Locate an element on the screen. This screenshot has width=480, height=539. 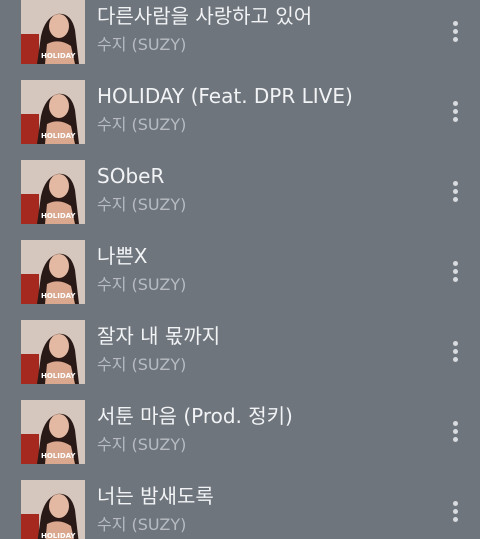
song-row: HOLIDAY 다른사람을 사랑하고 있어 수지 (SUZY) is located at coordinates (240, 40).